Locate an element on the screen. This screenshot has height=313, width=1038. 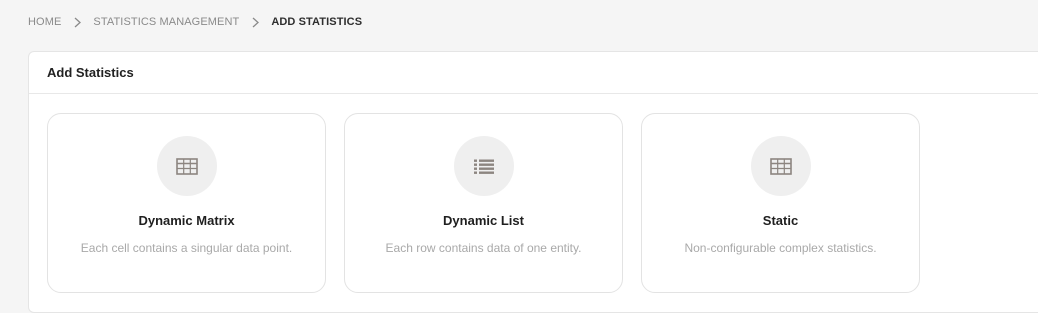
list-icon is located at coordinates (483, 166).